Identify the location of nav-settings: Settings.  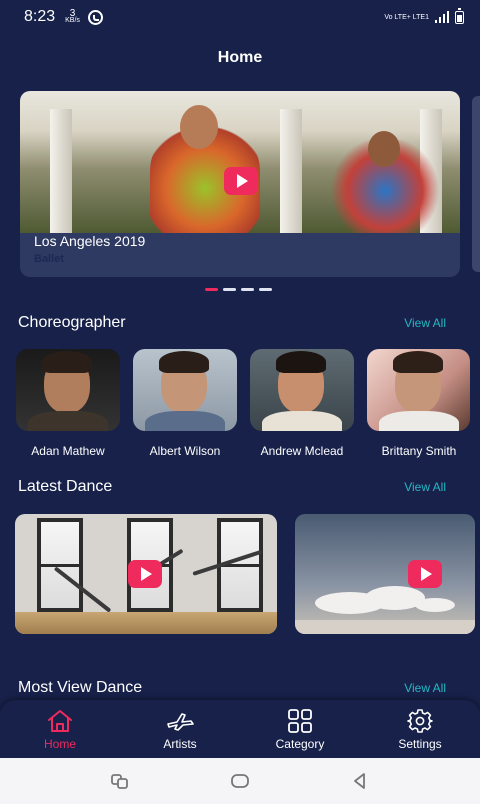
(420, 729).